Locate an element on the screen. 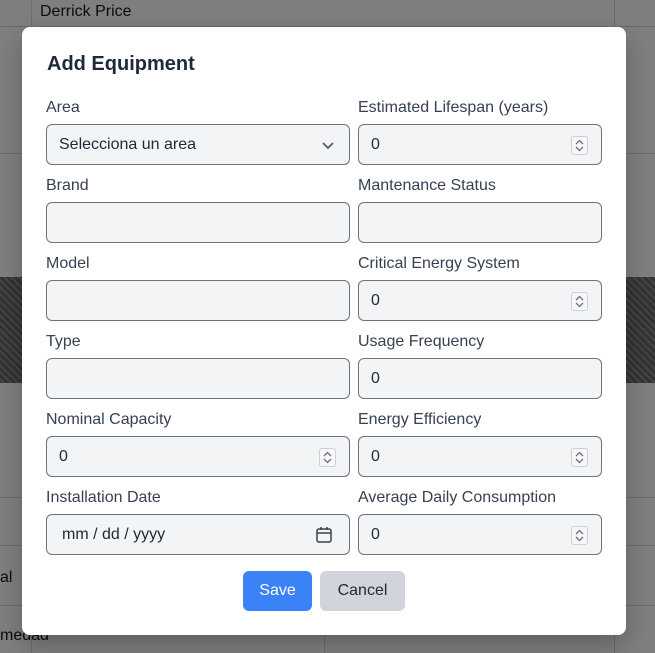  average-daily-consumption-input: 0 is located at coordinates (480, 534).